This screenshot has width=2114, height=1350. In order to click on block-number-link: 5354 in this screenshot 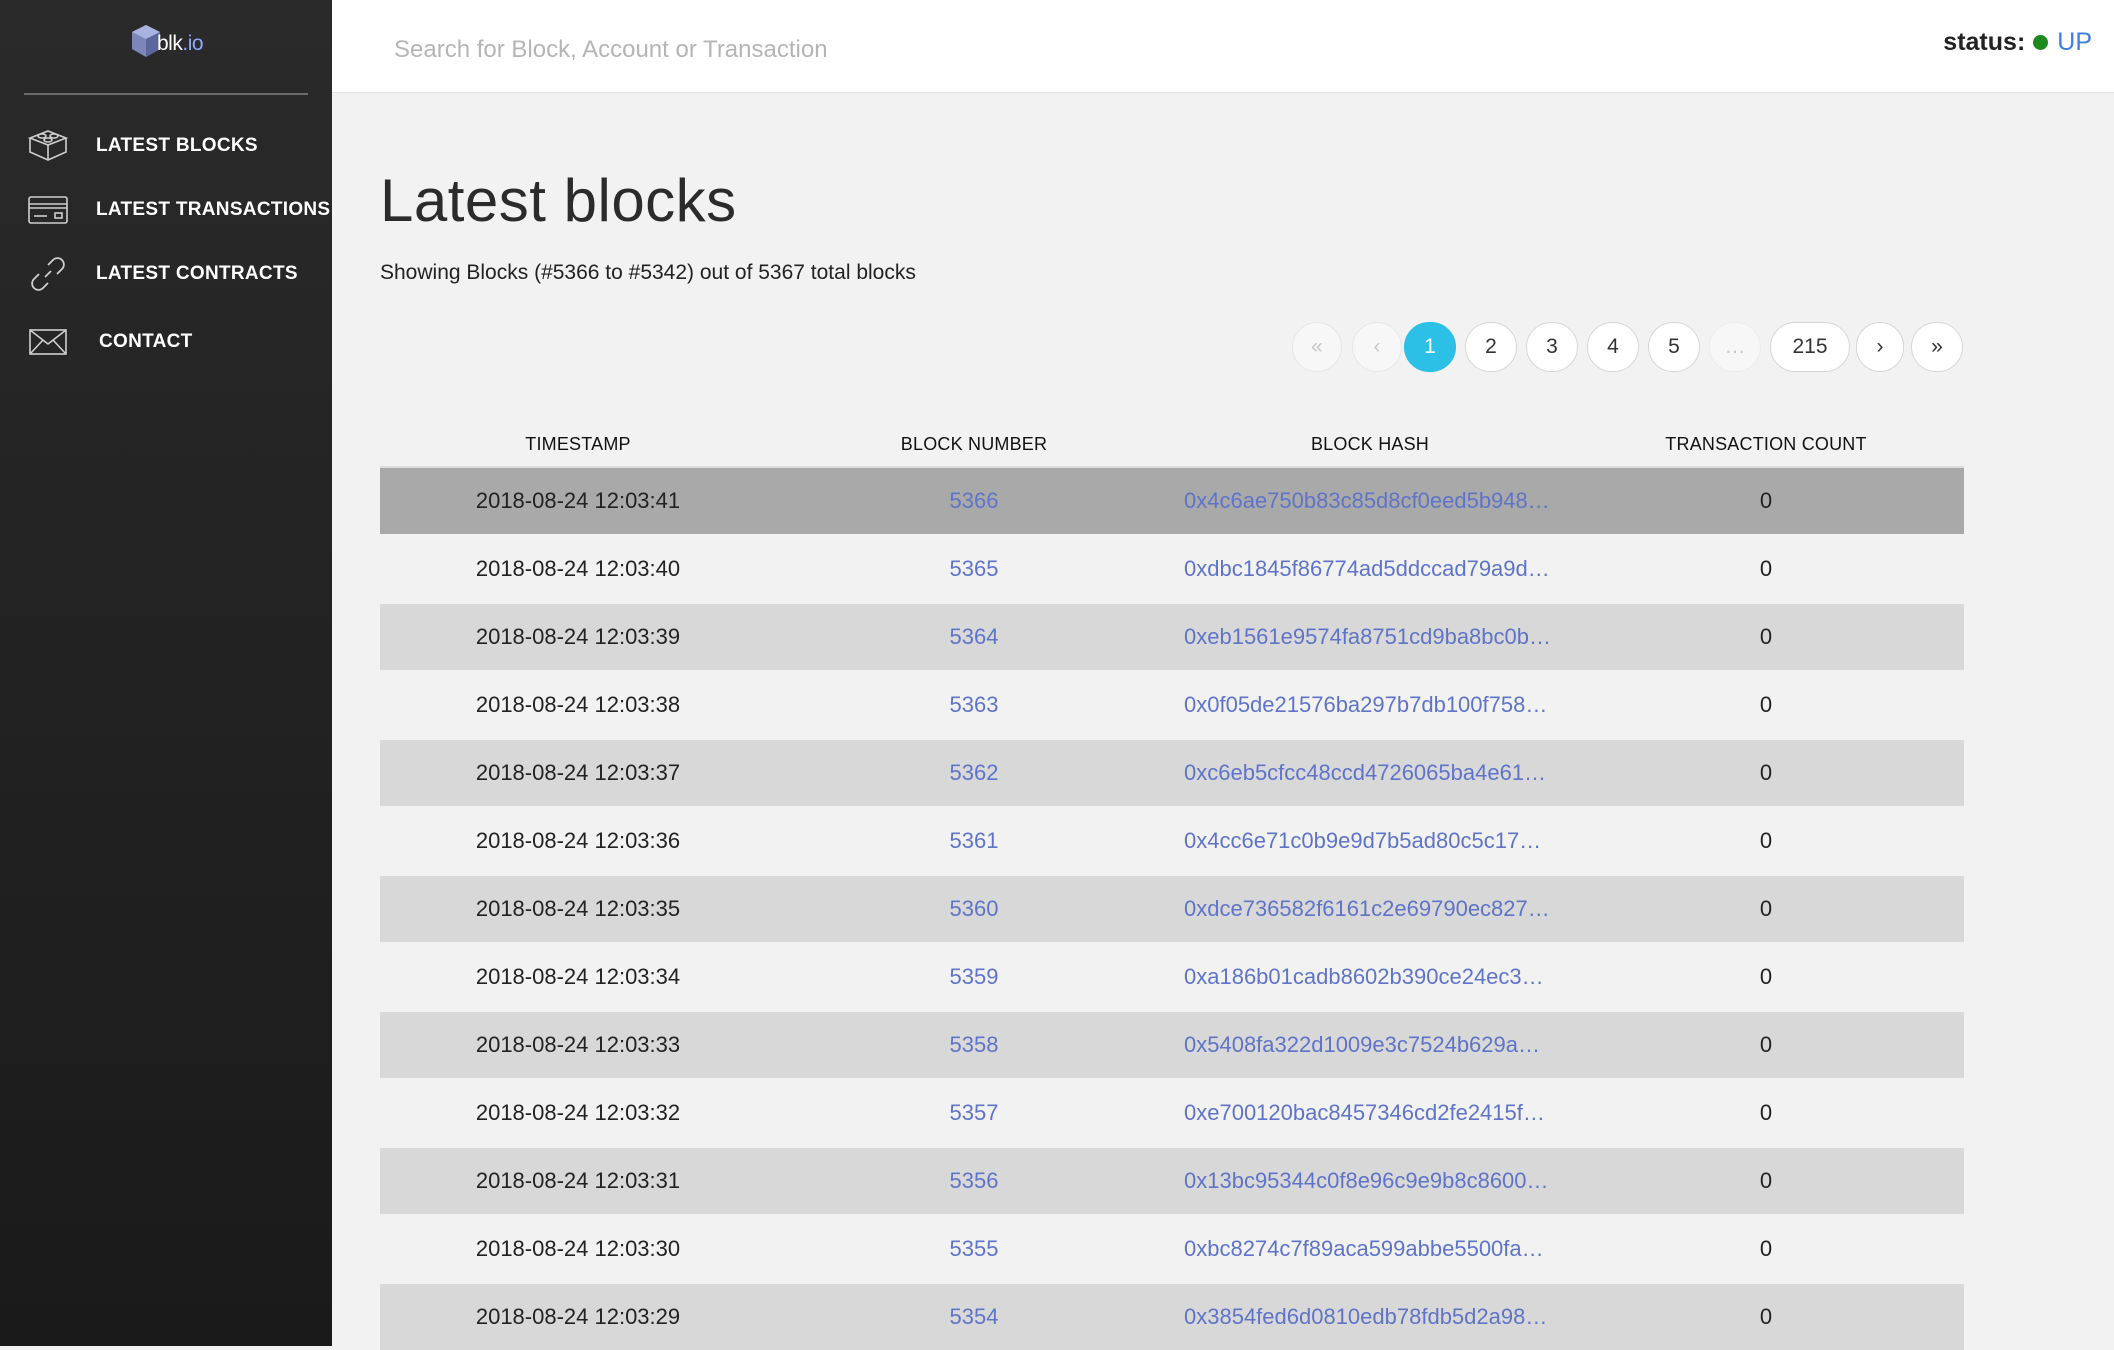, I will do `click(974, 1317)`.